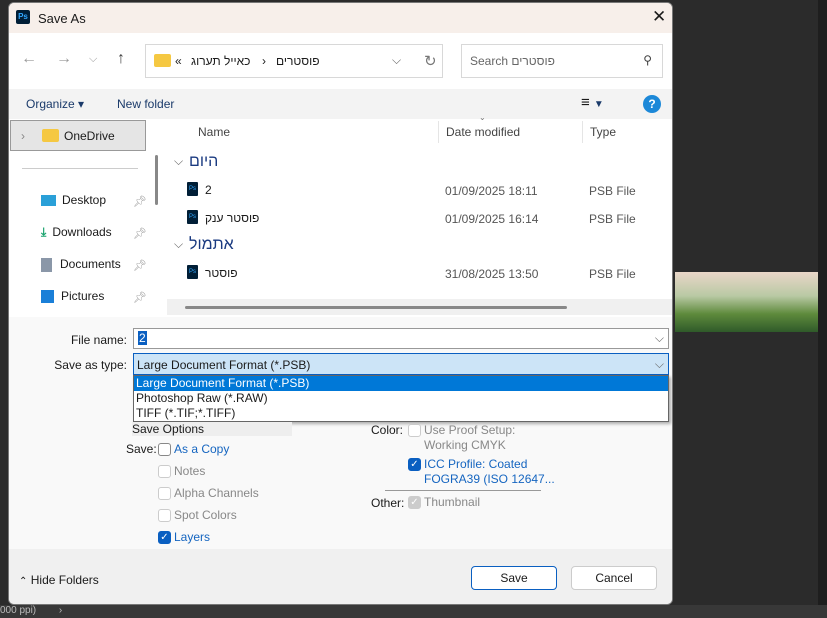 This screenshot has height=618, width=827. Describe the element at coordinates (44, 232) in the screenshot. I see `download-icon: ⤓` at that location.